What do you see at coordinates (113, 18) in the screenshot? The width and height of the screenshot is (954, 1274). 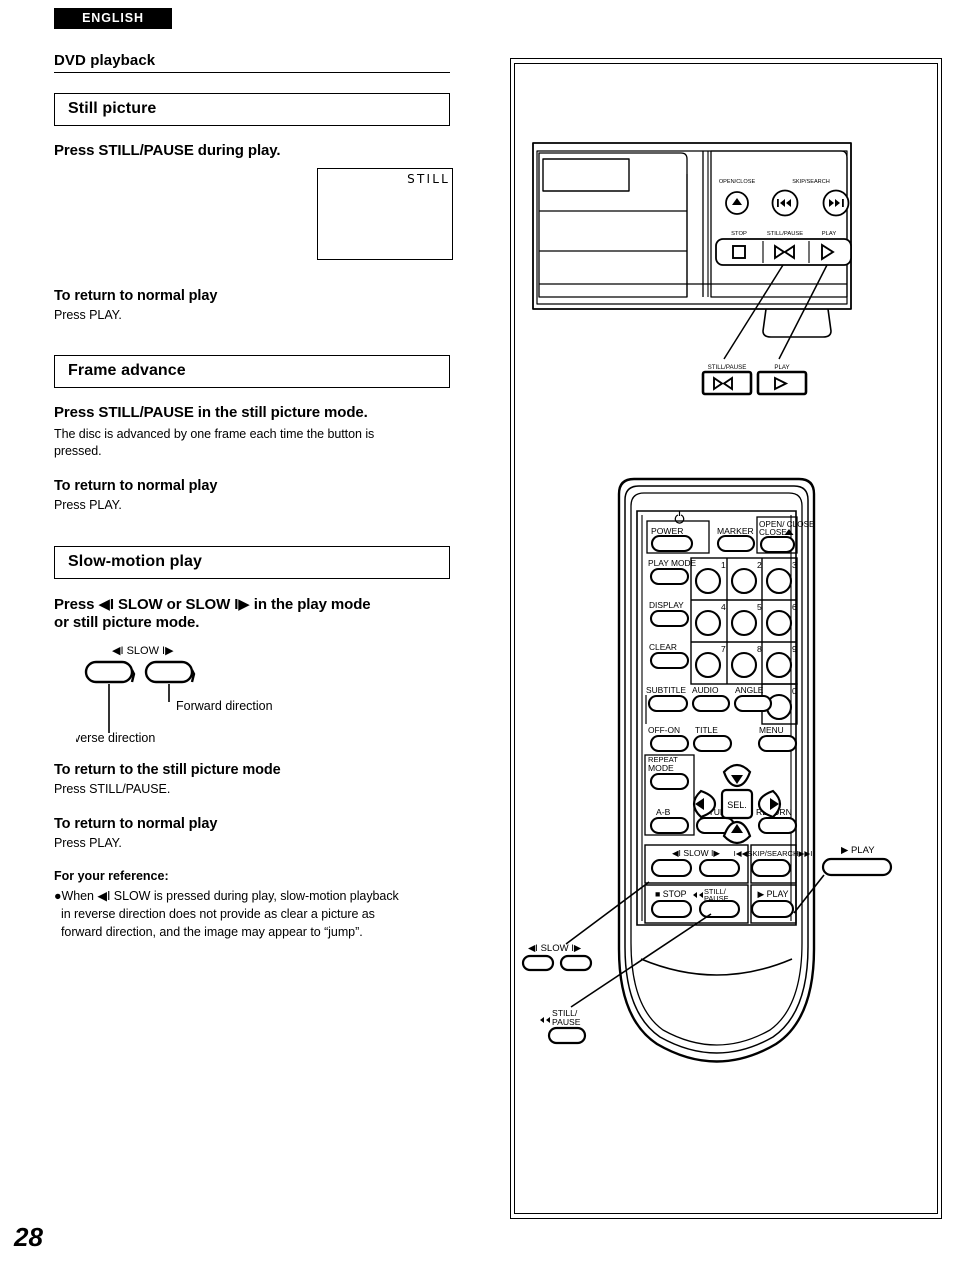 I see `language-badge: ENGLISH` at bounding box center [113, 18].